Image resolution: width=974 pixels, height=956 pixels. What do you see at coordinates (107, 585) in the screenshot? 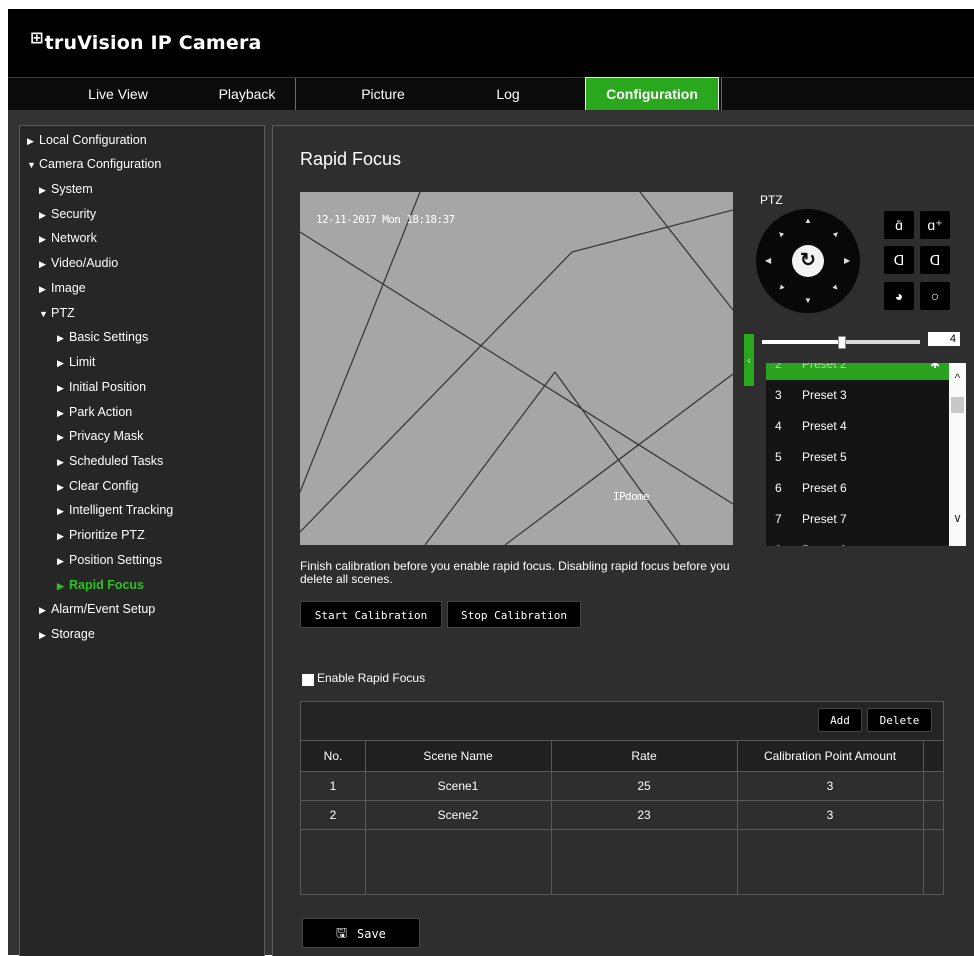
I see `sidebar-item-label: Rapid Focus` at bounding box center [107, 585].